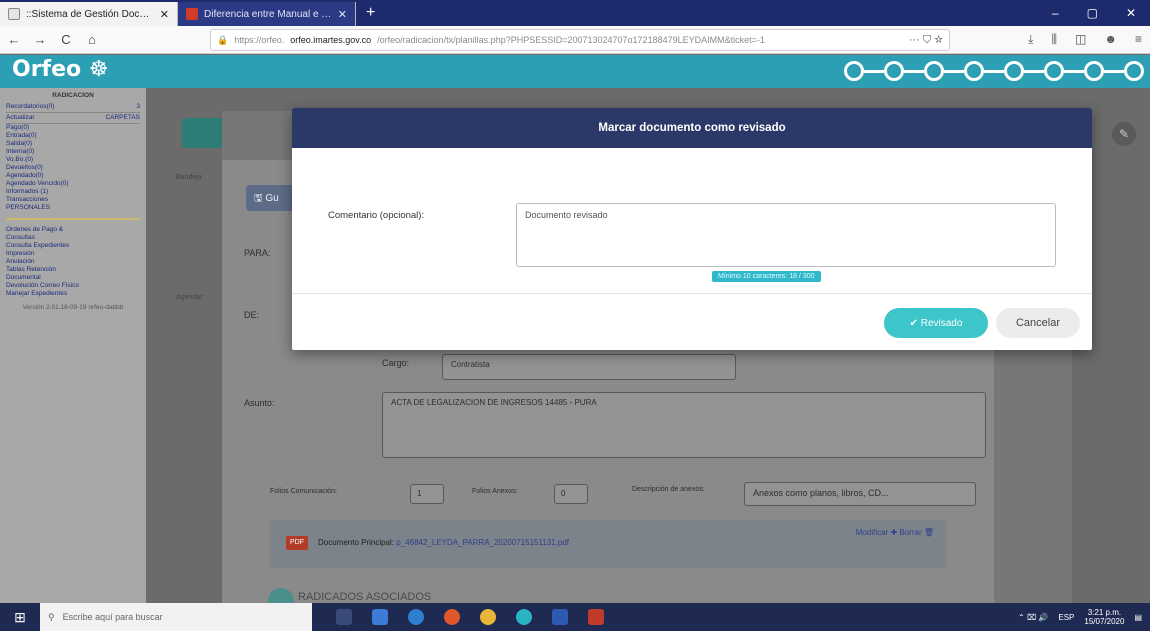 This screenshot has height=631, width=1150. What do you see at coordinates (73, 136) in the screenshot?
I see `sidebar-folder: Entrada(0)` at bounding box center [73, 136].